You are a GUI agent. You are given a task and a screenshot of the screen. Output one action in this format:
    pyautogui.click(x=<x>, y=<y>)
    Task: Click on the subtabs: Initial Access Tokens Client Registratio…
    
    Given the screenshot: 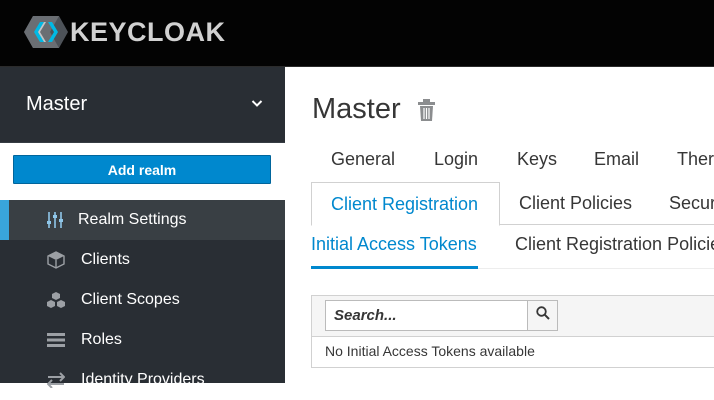 What is the action you would take?
    pyautogui.click(x=512, y=252)
    